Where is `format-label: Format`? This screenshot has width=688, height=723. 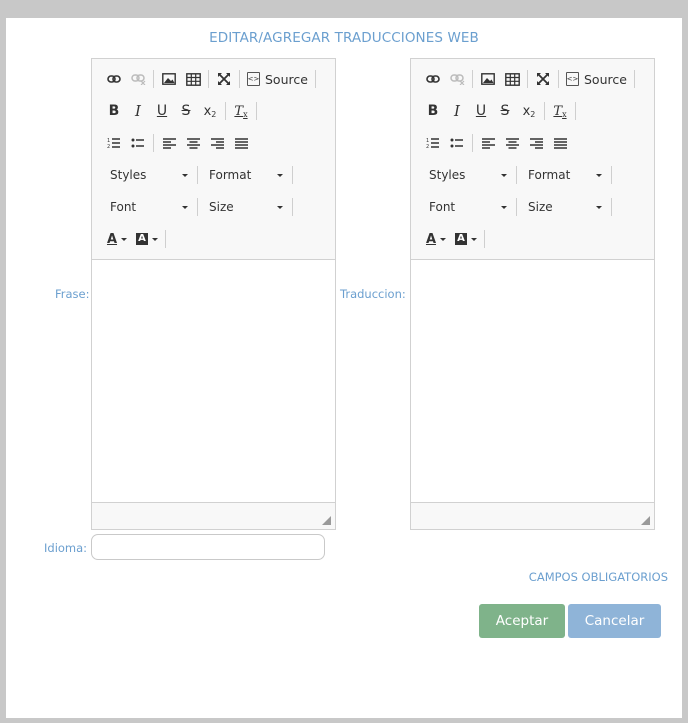
format-label: Format is located at coordinates (549, 175).